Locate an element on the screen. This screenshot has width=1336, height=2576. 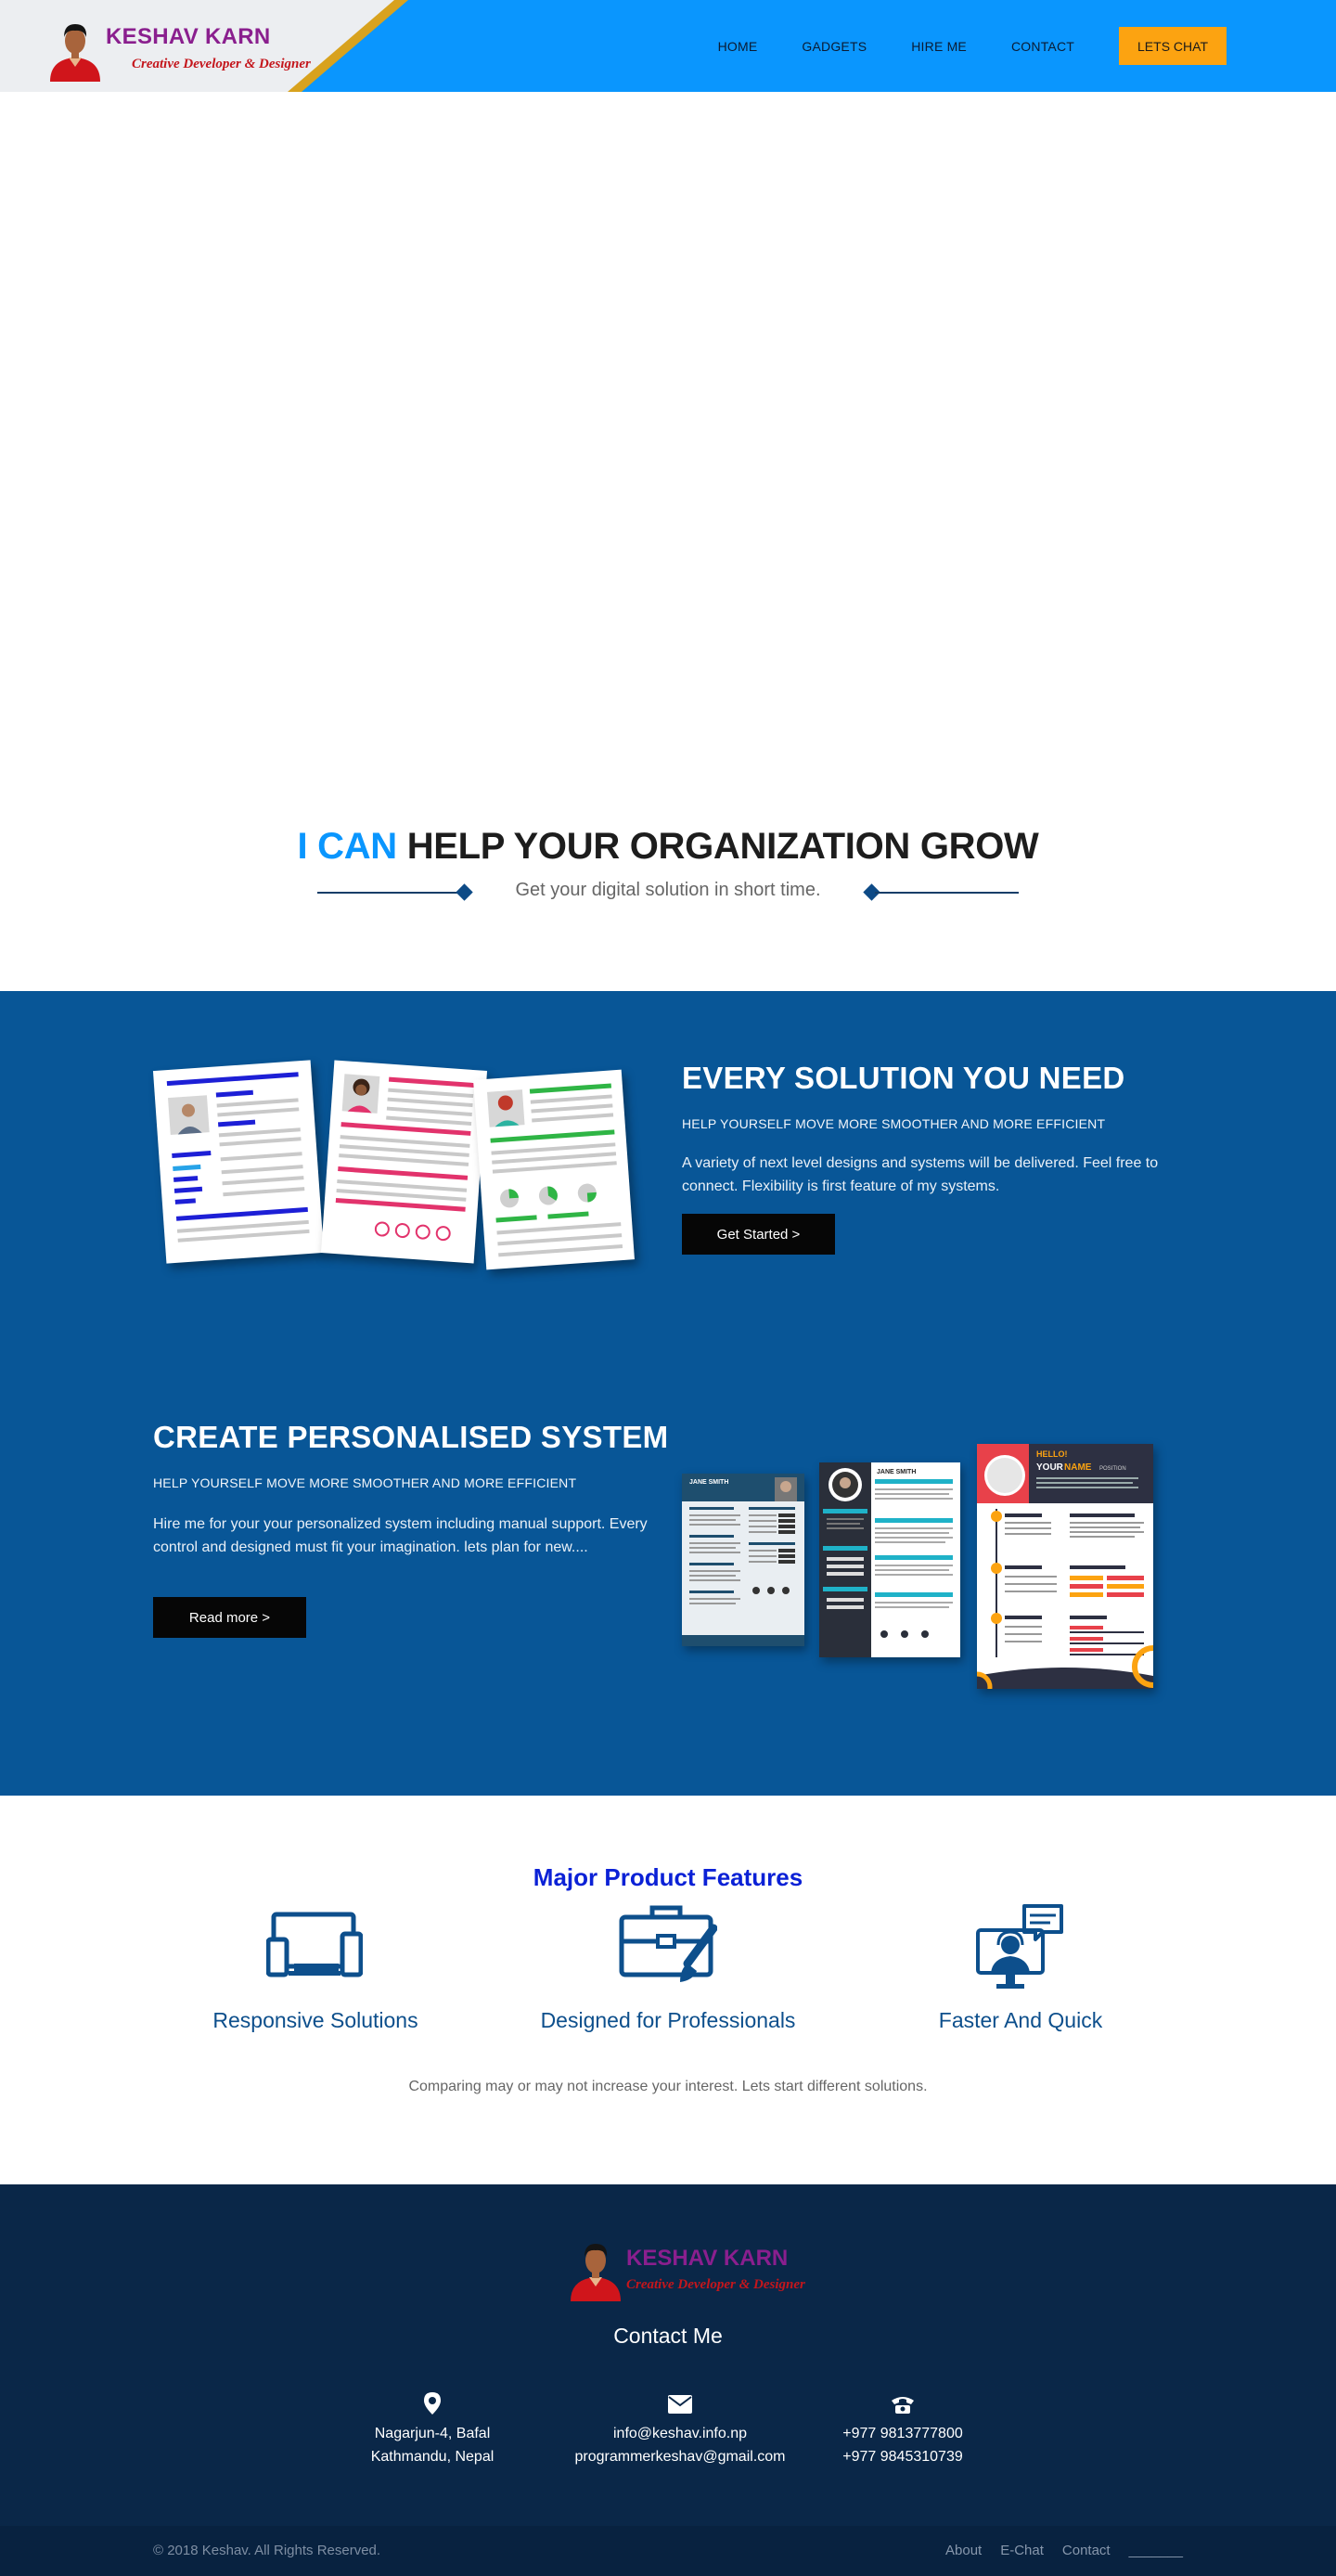
envelope-icon is located at coordinates (680, 2404).